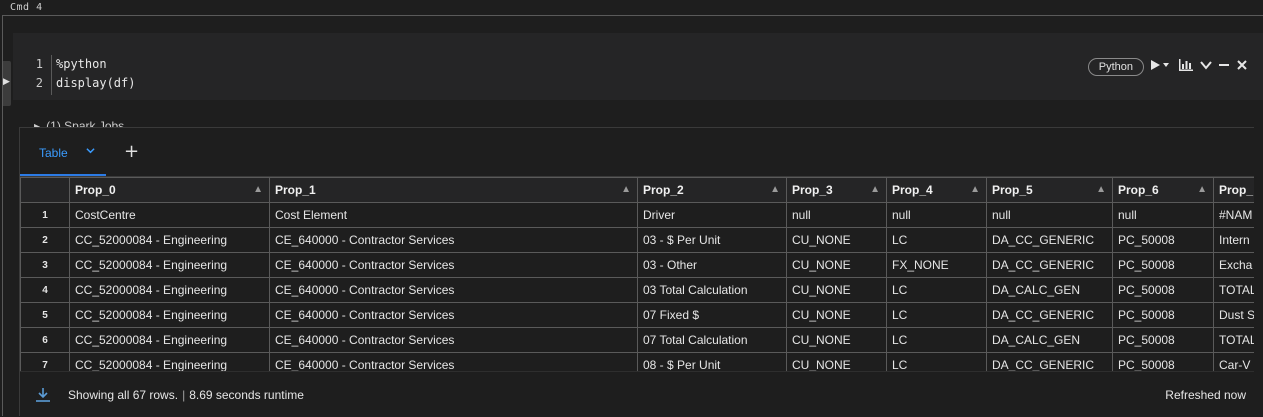 This screenshot has width=1263, height=417. What do you see at coordinates (43, 395) in the screenshot?
I see `download-icon` at bounding box center [43, 395].